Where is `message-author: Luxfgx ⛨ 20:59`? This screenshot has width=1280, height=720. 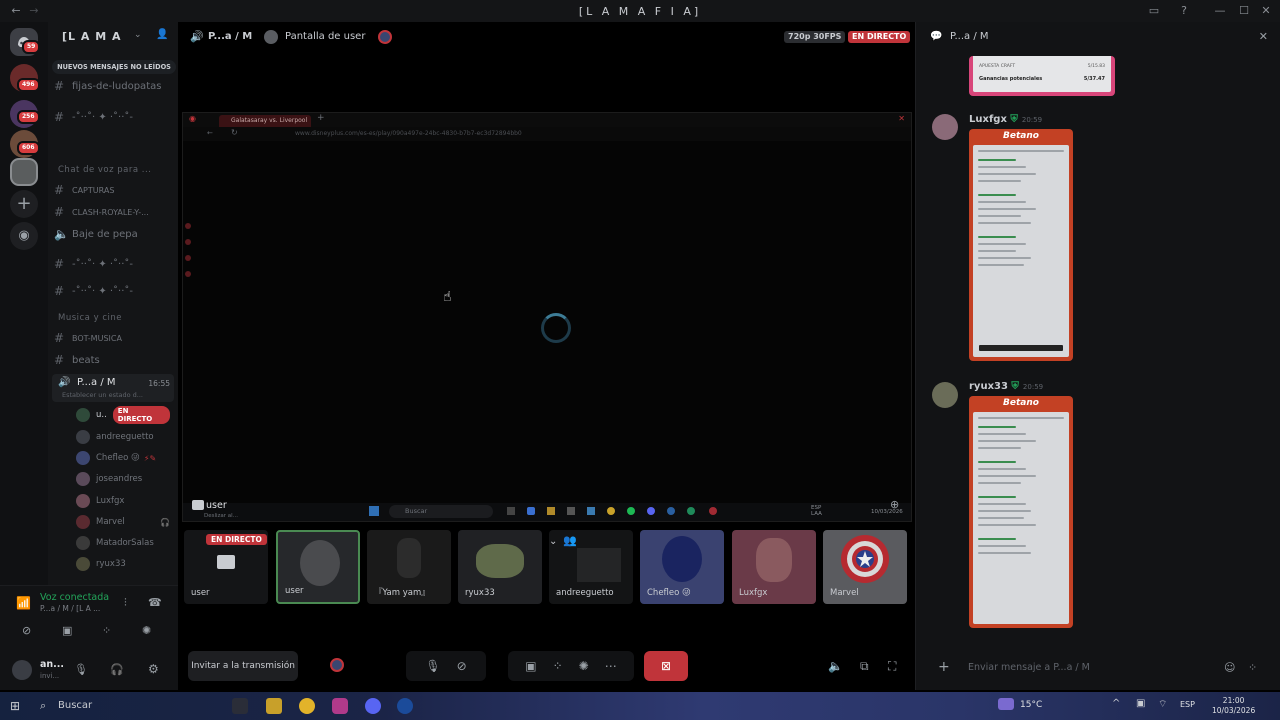 message-author: Luxfgx ⛨ 20:59 is located at coordinates (1005, 119).